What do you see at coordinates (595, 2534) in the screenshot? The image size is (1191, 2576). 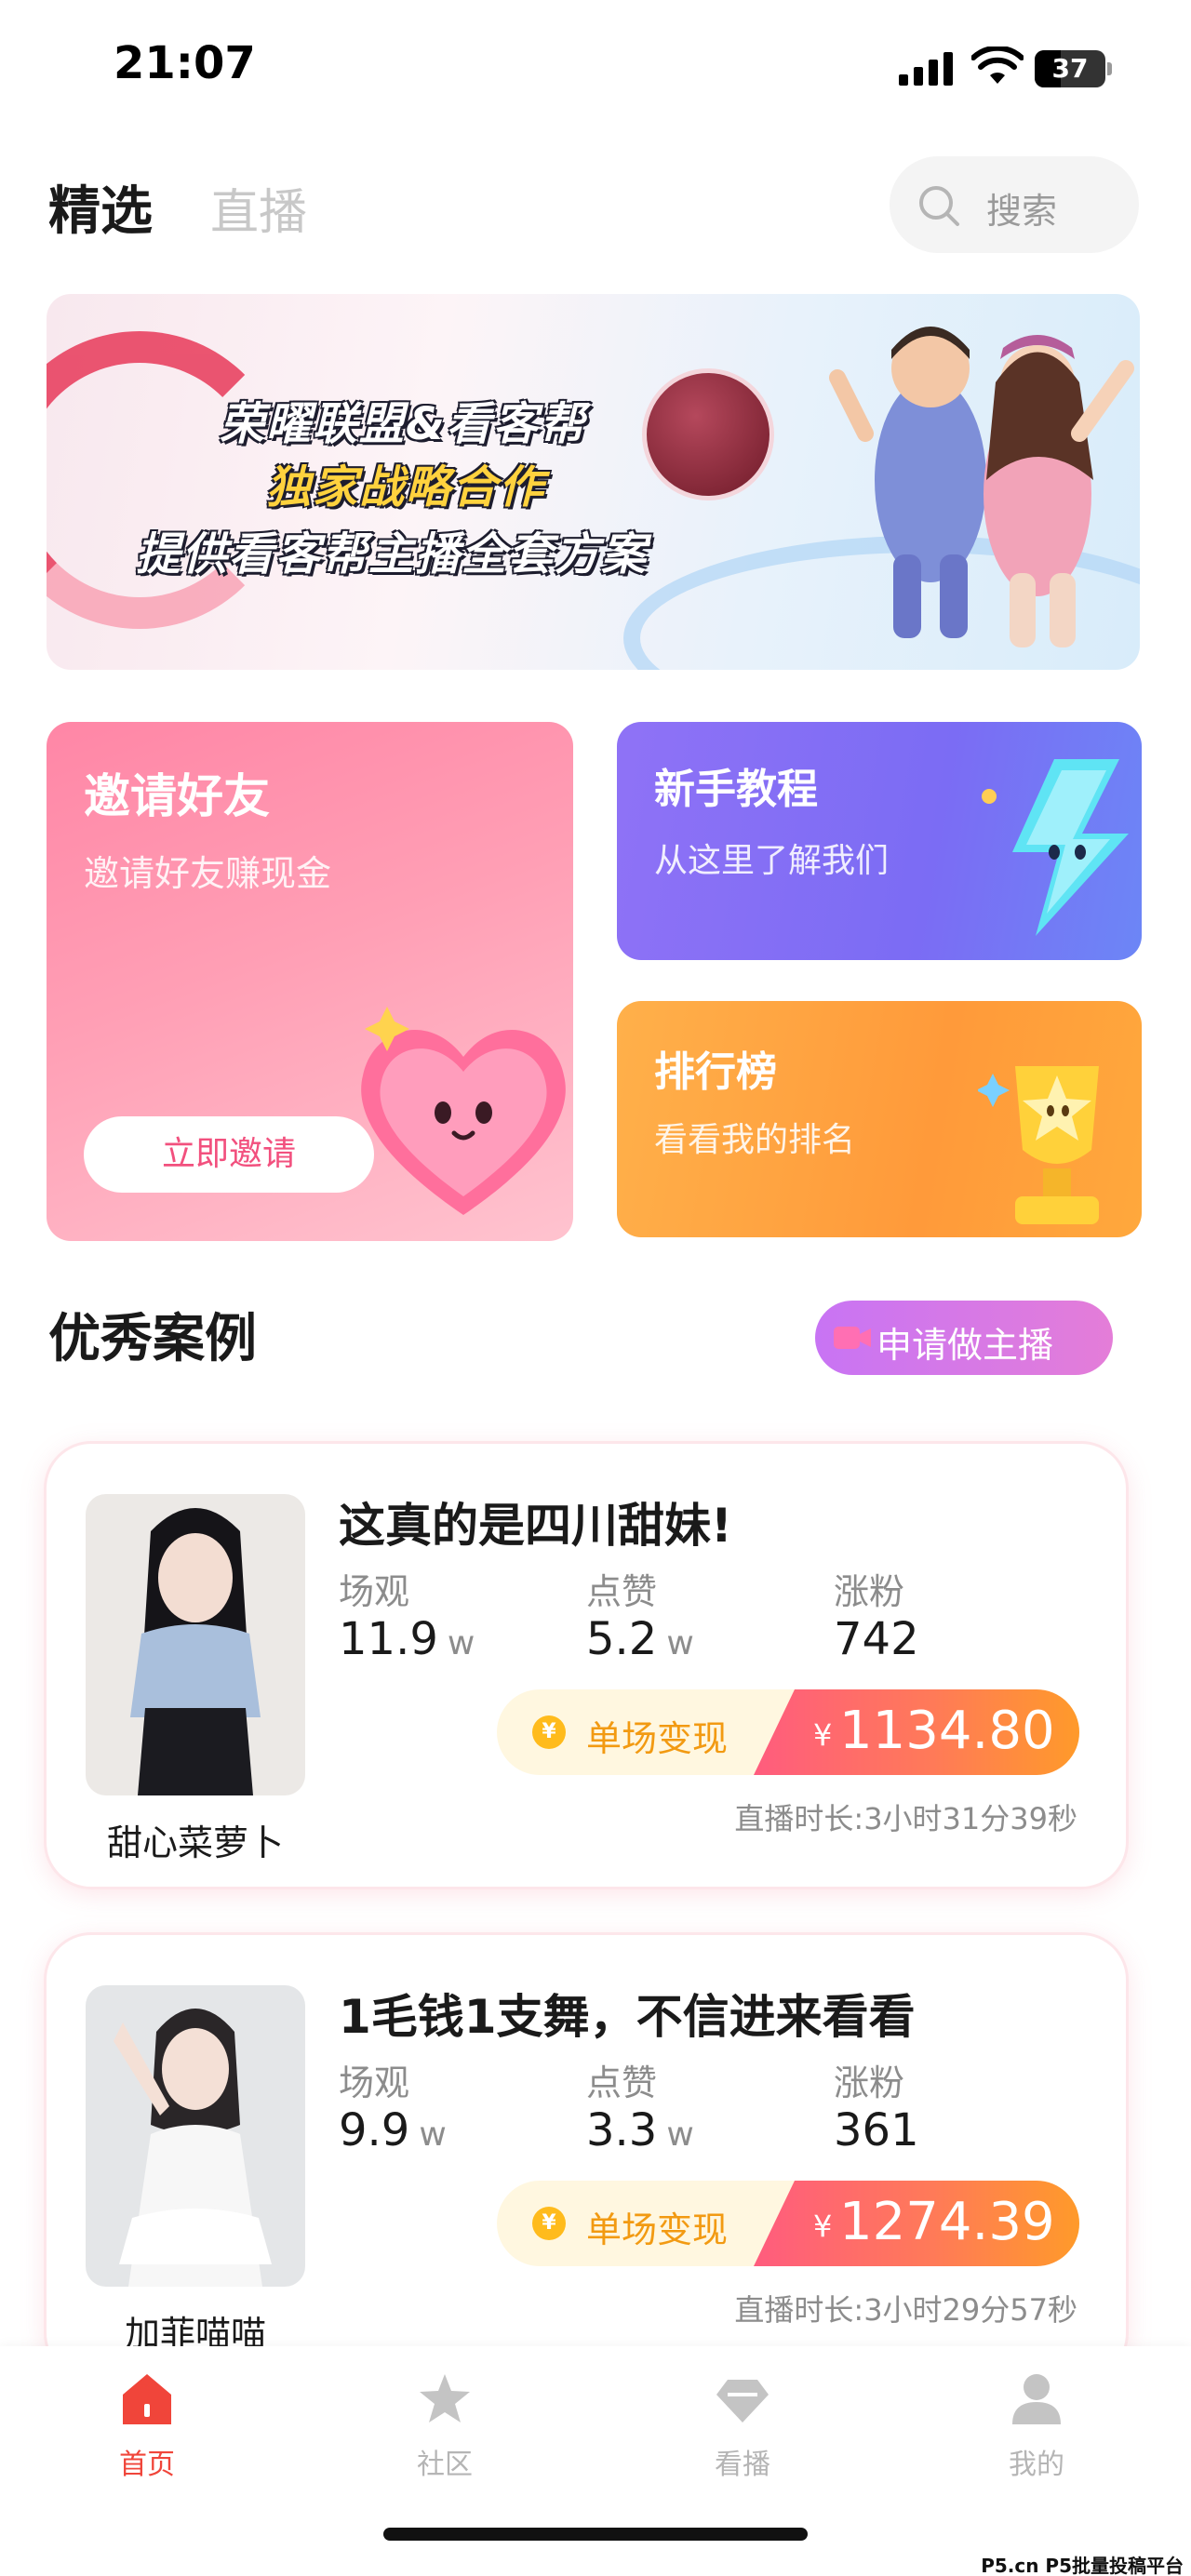 I see `home-indicator` at bounding box center [595, 2534].